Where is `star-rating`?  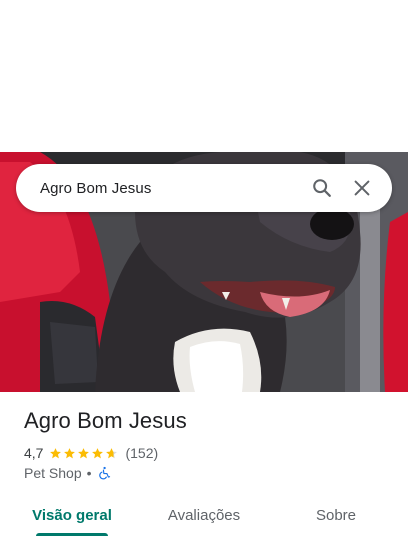 star-rating is located at coordinates (84, 453).